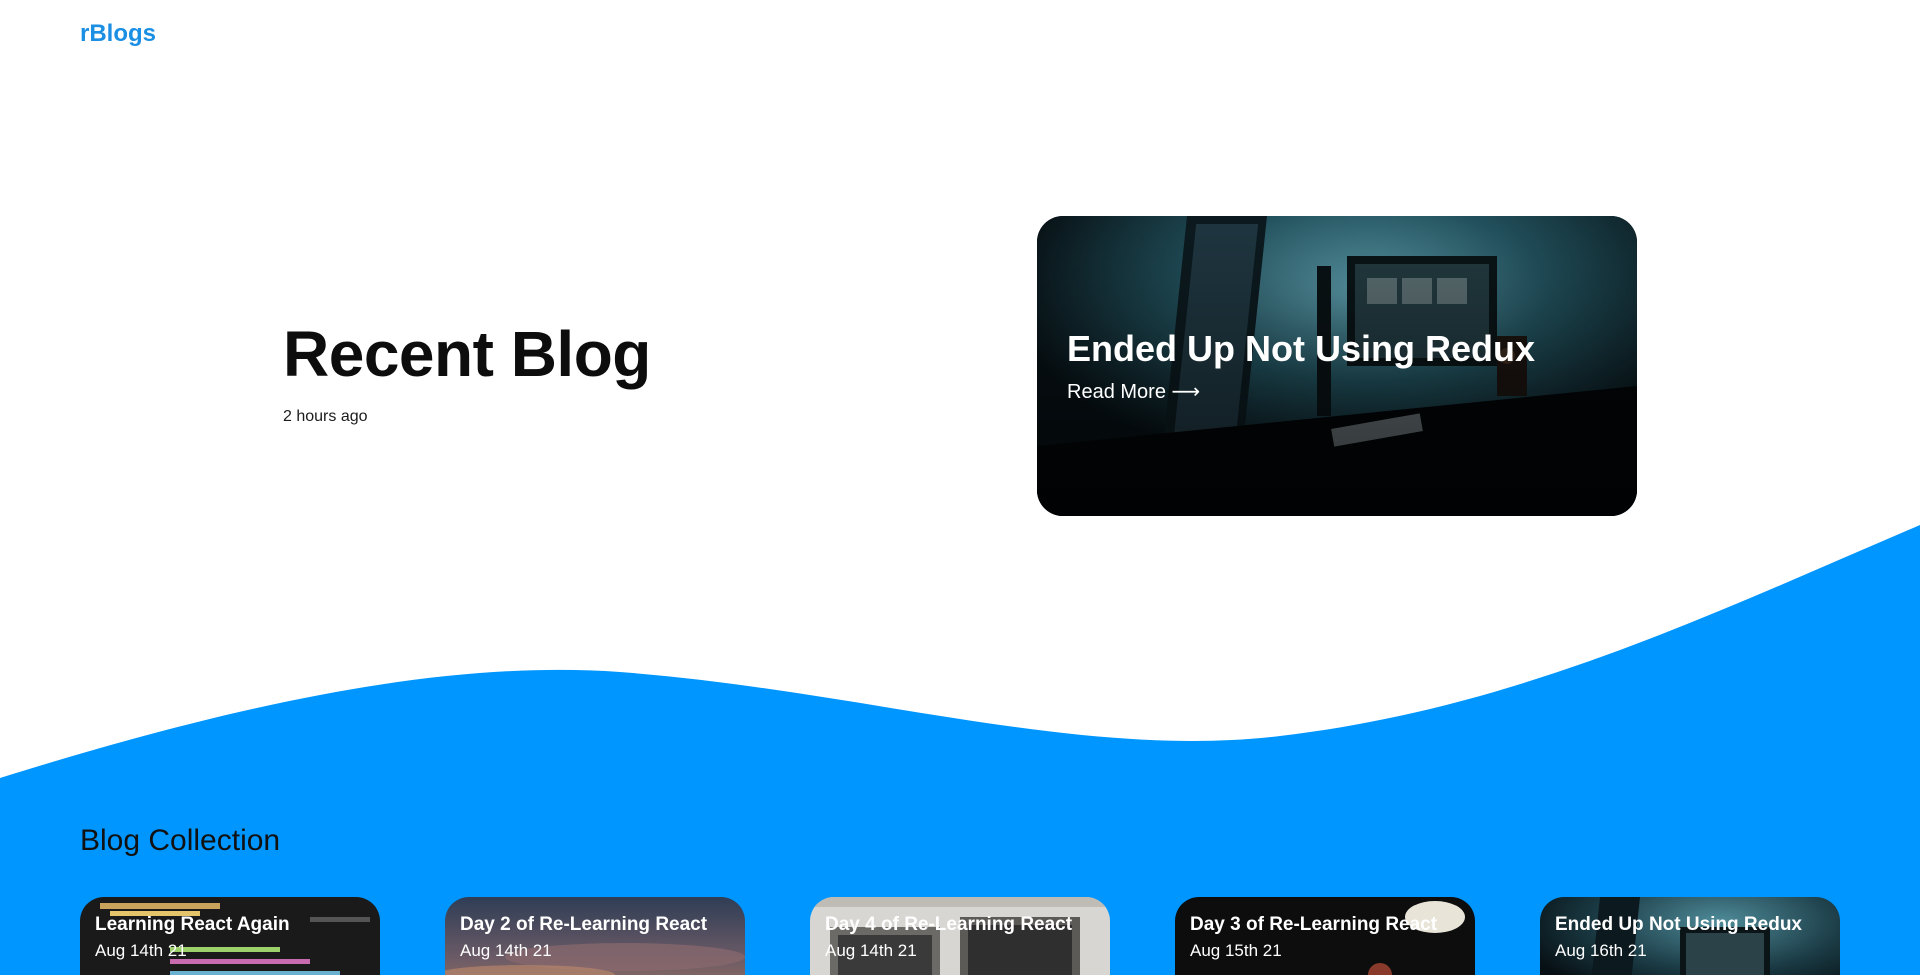 This screenshot has height=975, width=1920. What do you see at coordinates (1314, 924) in the screenshot?
I see `blog-card-title: Day 3 of Re-Learning React` at bounding box center [1314, 924].